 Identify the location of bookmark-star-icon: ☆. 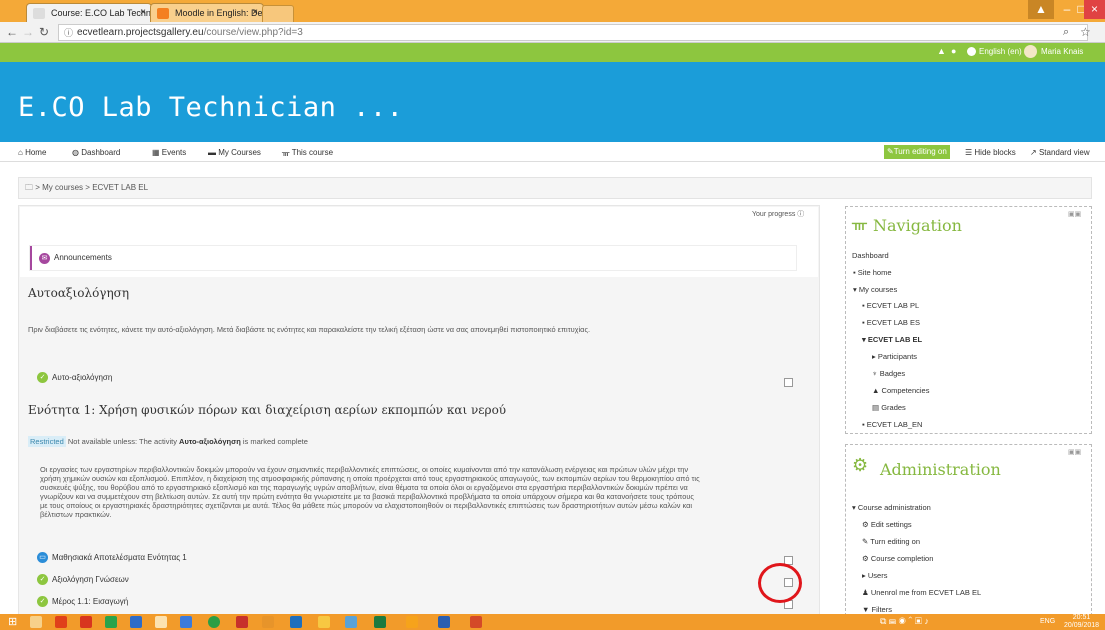
(1085, 32).